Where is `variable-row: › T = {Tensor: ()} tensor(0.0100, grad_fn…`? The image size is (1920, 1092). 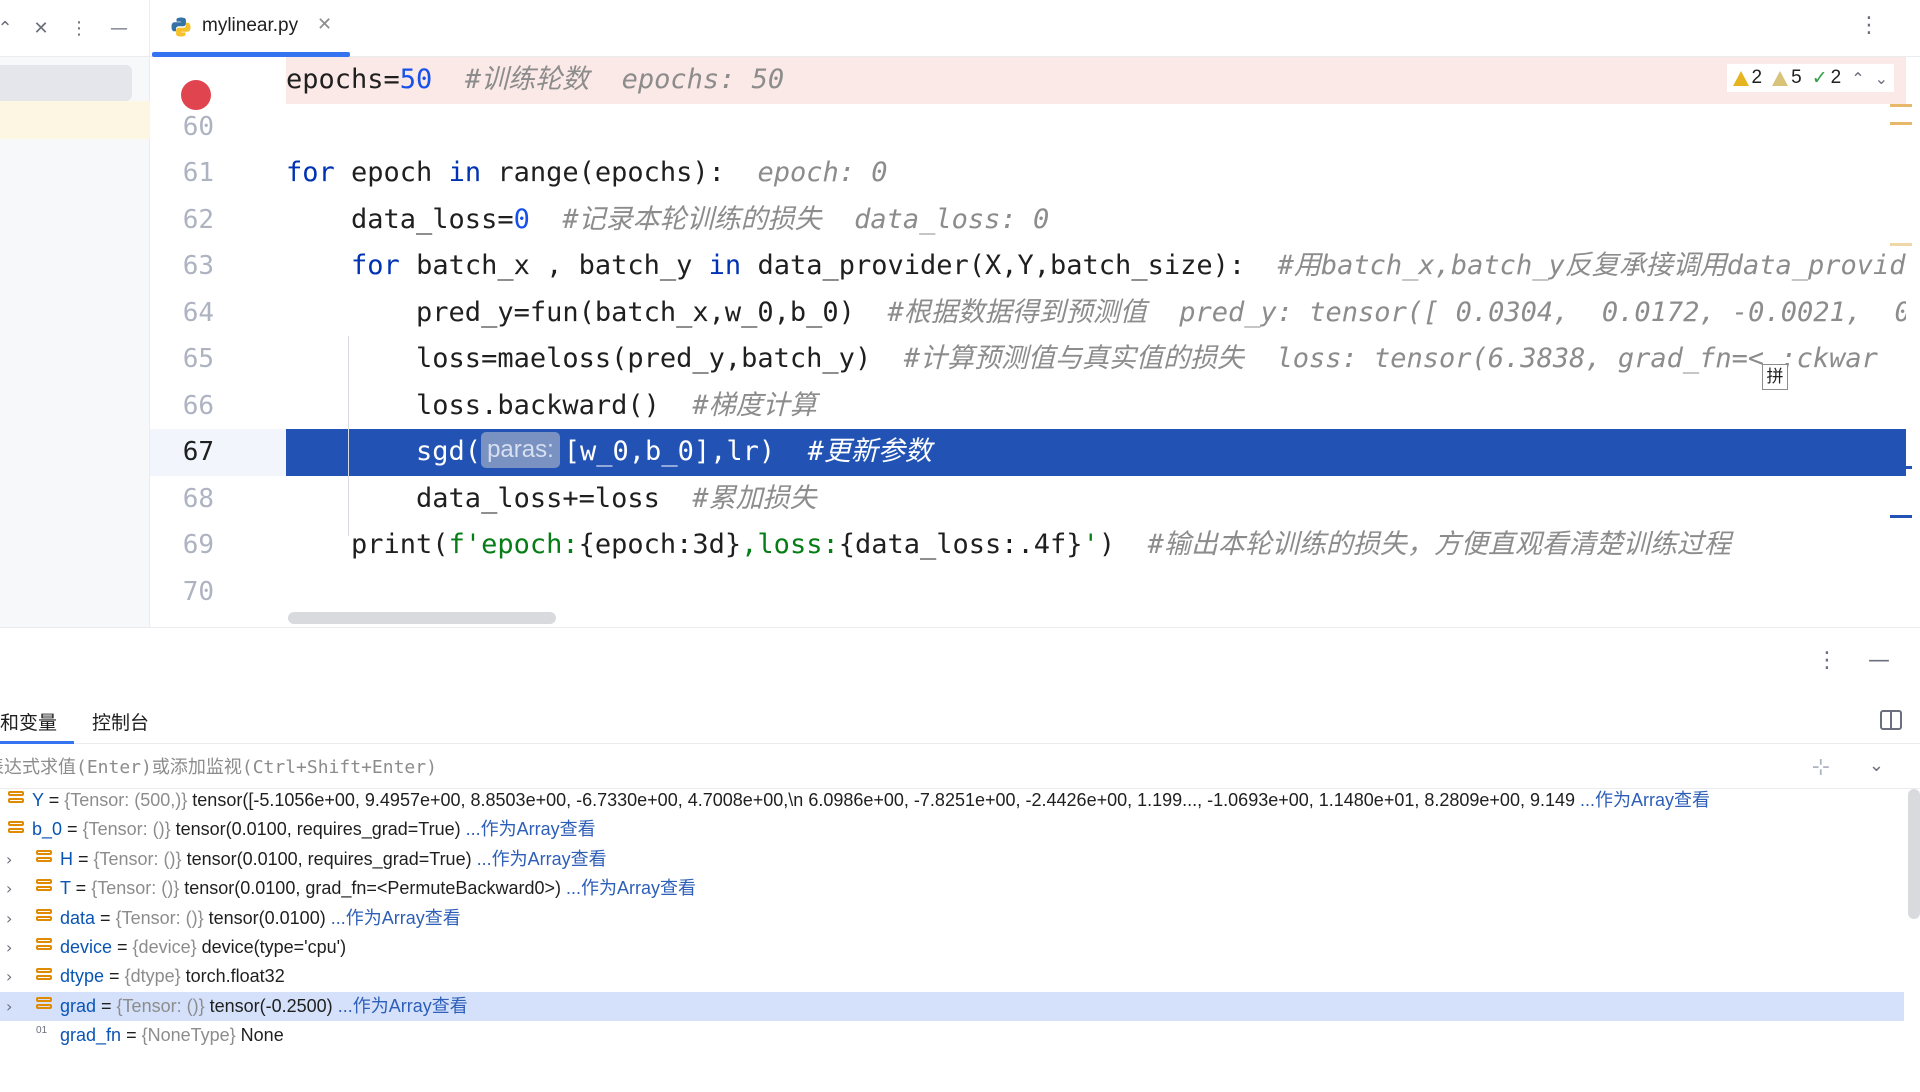 variable-row: › T = {Tensor: ()} tensor(0.0100, grad_fn… is located at coordinates (952, 888).